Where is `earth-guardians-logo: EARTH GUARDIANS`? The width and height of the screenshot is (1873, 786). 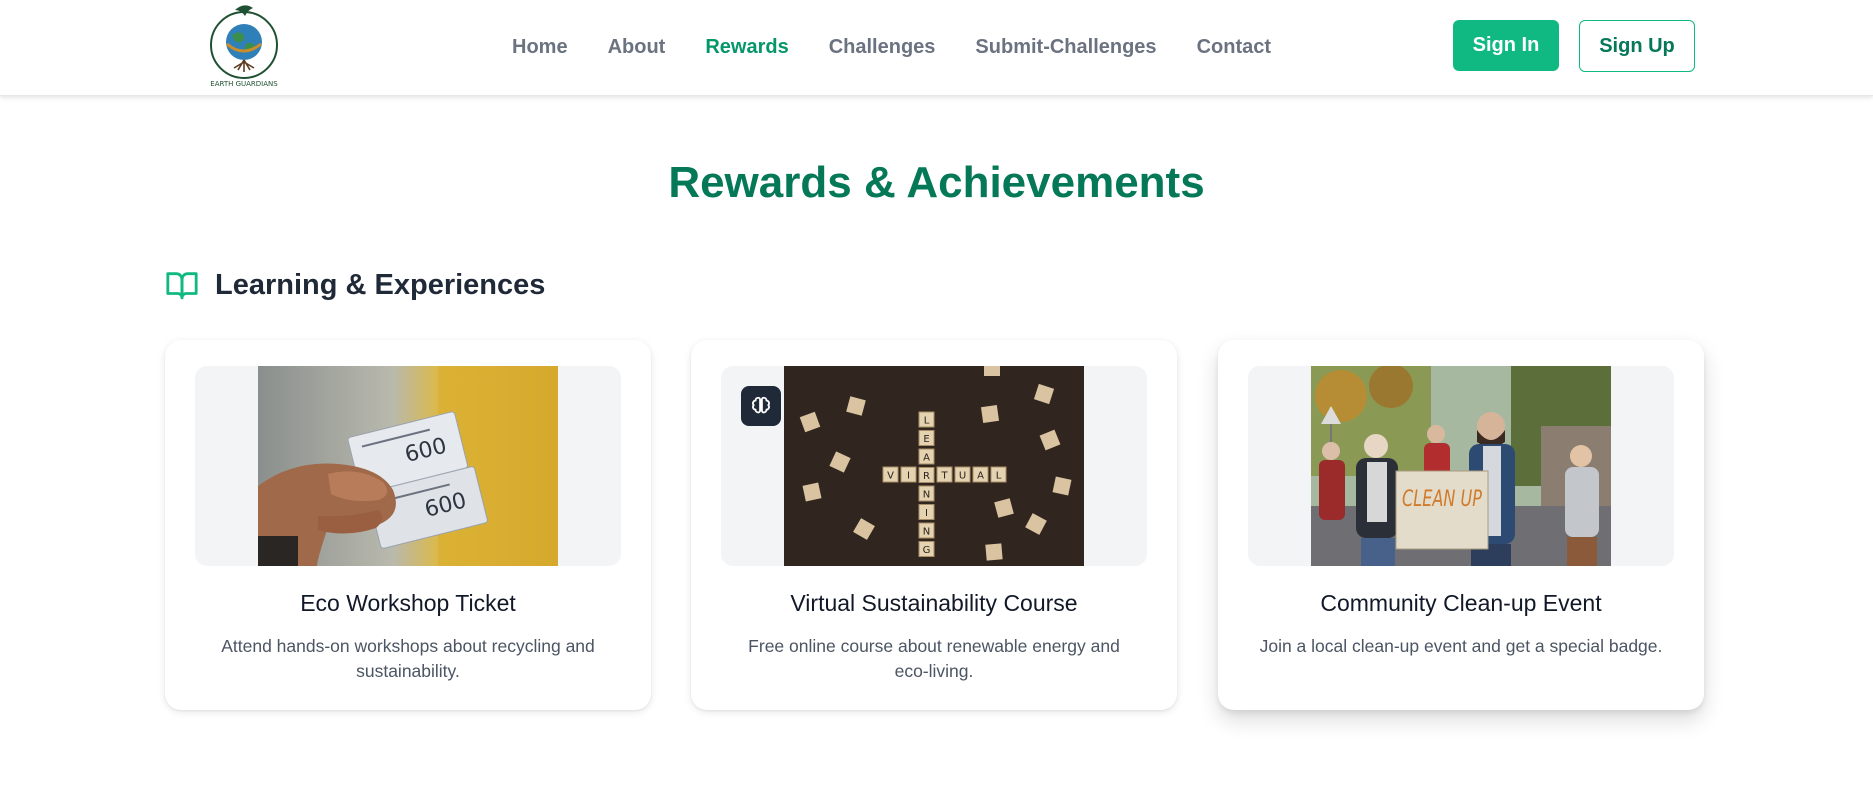 earth-guardians-logo: EARTH GUARDIANS is located at coordinates (244, 46).